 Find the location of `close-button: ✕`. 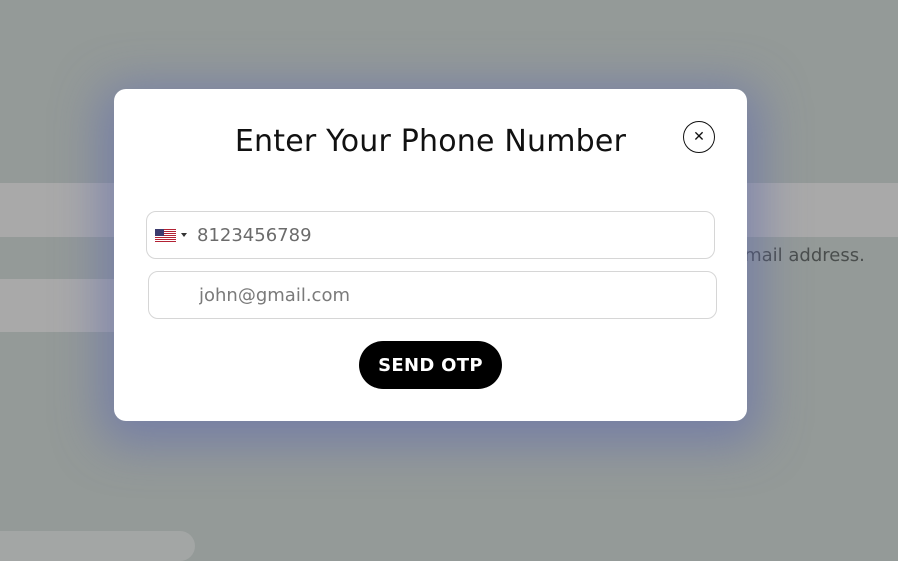

close-button: ✕ is located at coordinates (699, 137).